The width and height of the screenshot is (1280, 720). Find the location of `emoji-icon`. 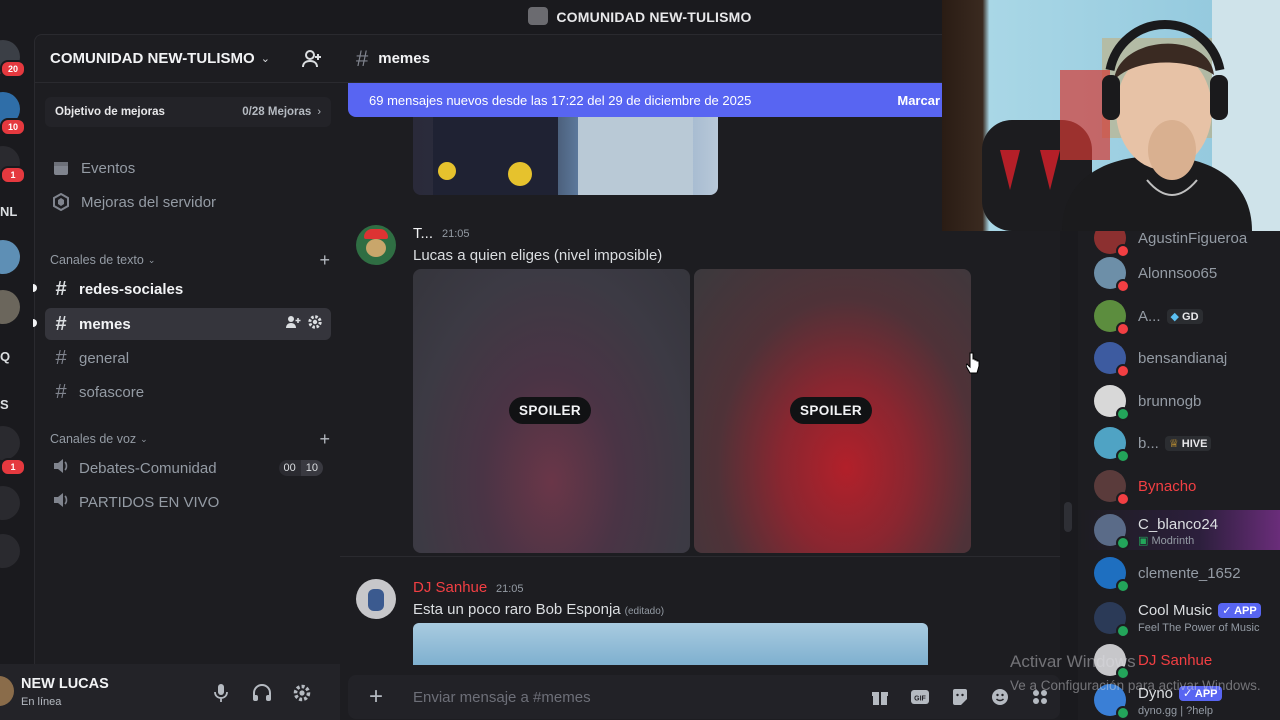

emoji-icon is located at coordinates (1000, 697).